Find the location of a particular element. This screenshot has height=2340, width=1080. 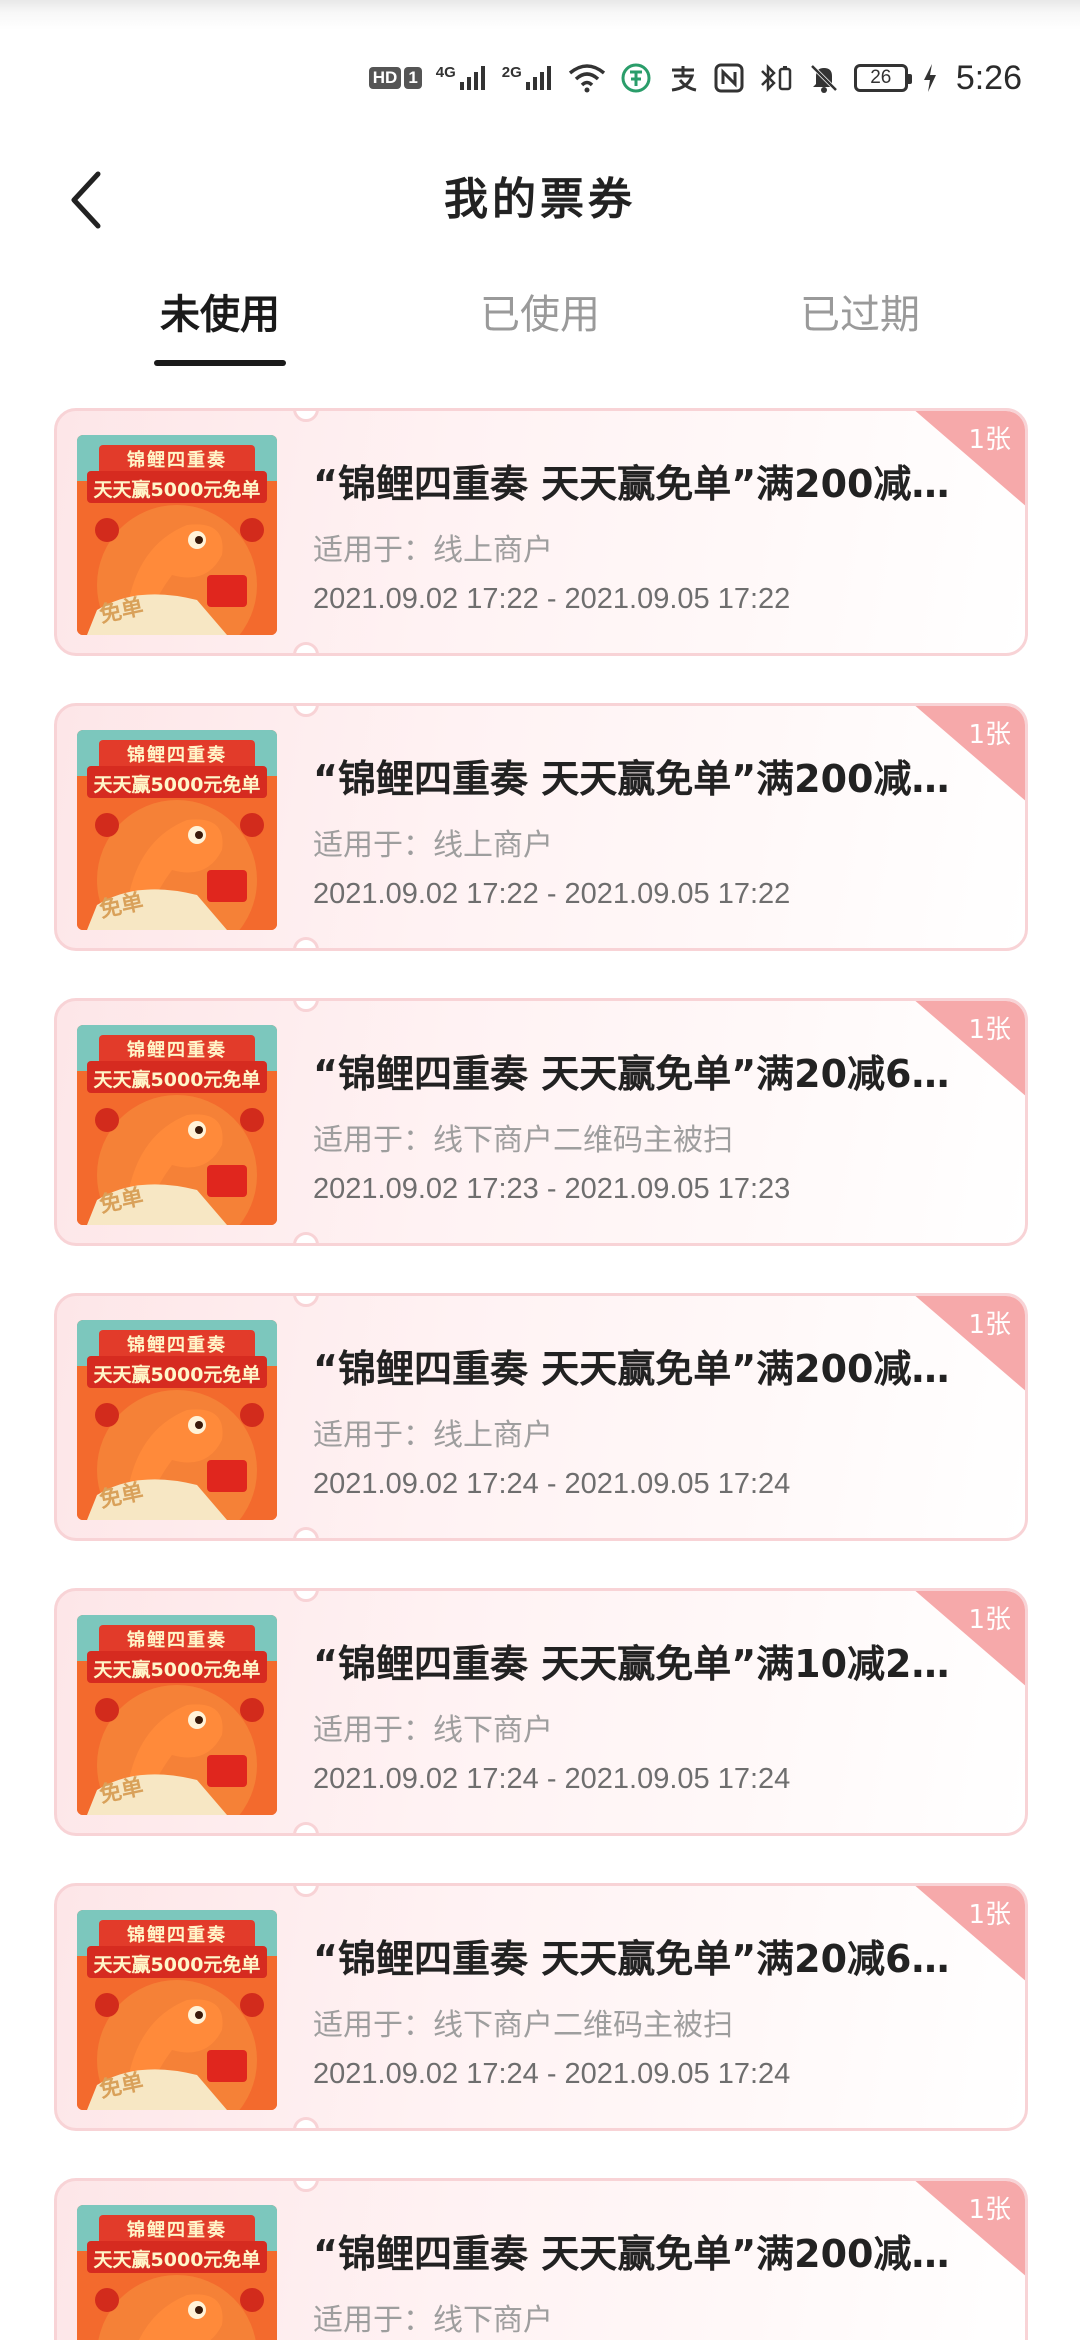

hd-indicator: HD 1 is located at coordinates (395, 78).